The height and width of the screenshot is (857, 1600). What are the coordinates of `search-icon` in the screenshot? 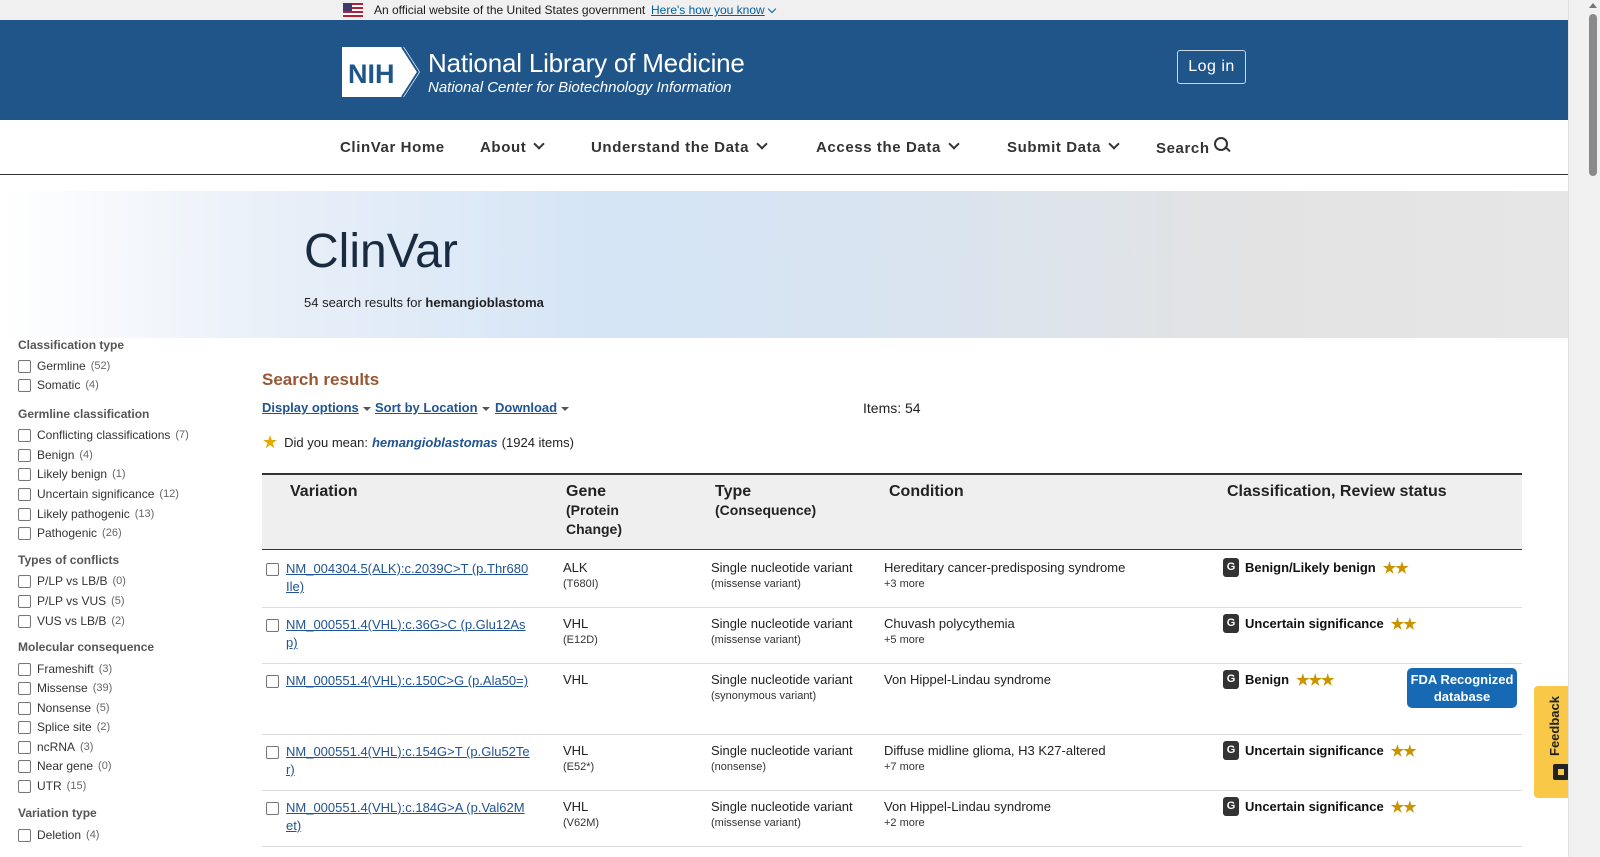 It's located at (1220, 144).